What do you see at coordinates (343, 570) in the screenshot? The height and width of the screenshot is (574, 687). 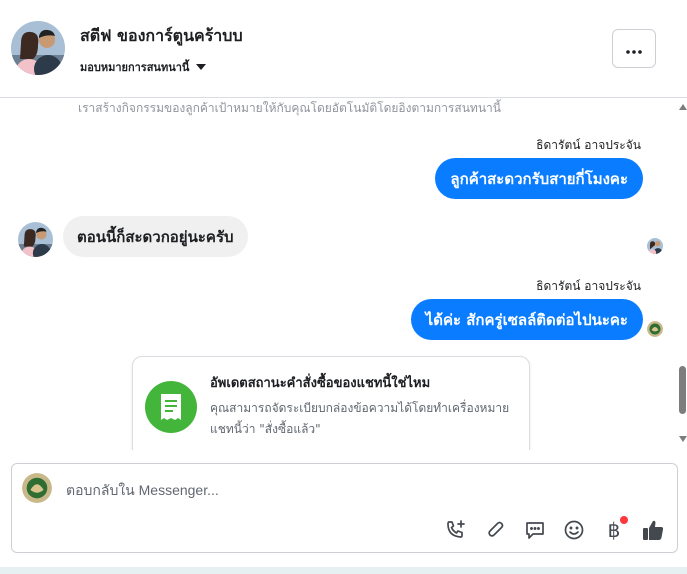 I see `footer-strip` at bounding box center [343, 570].